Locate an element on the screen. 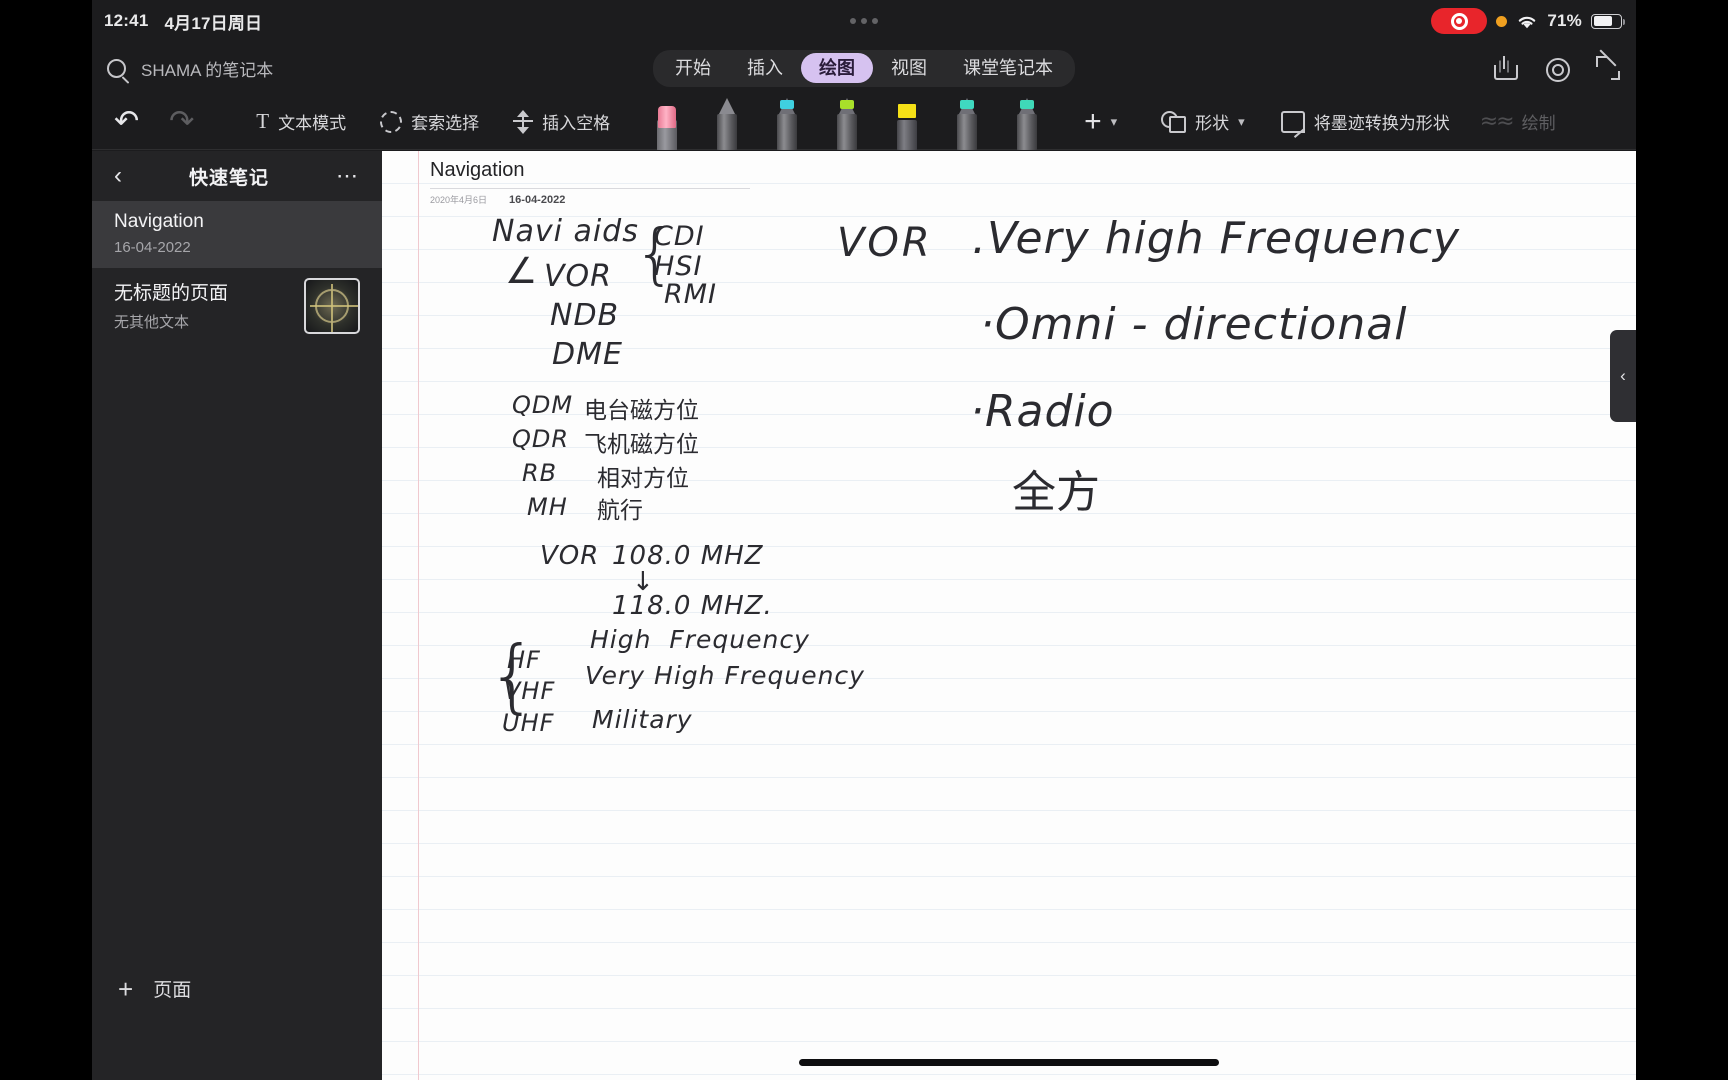 This screenshot has height=1080, width=1728. add-page-button: + 页面 is located at coordinates (237, 988).